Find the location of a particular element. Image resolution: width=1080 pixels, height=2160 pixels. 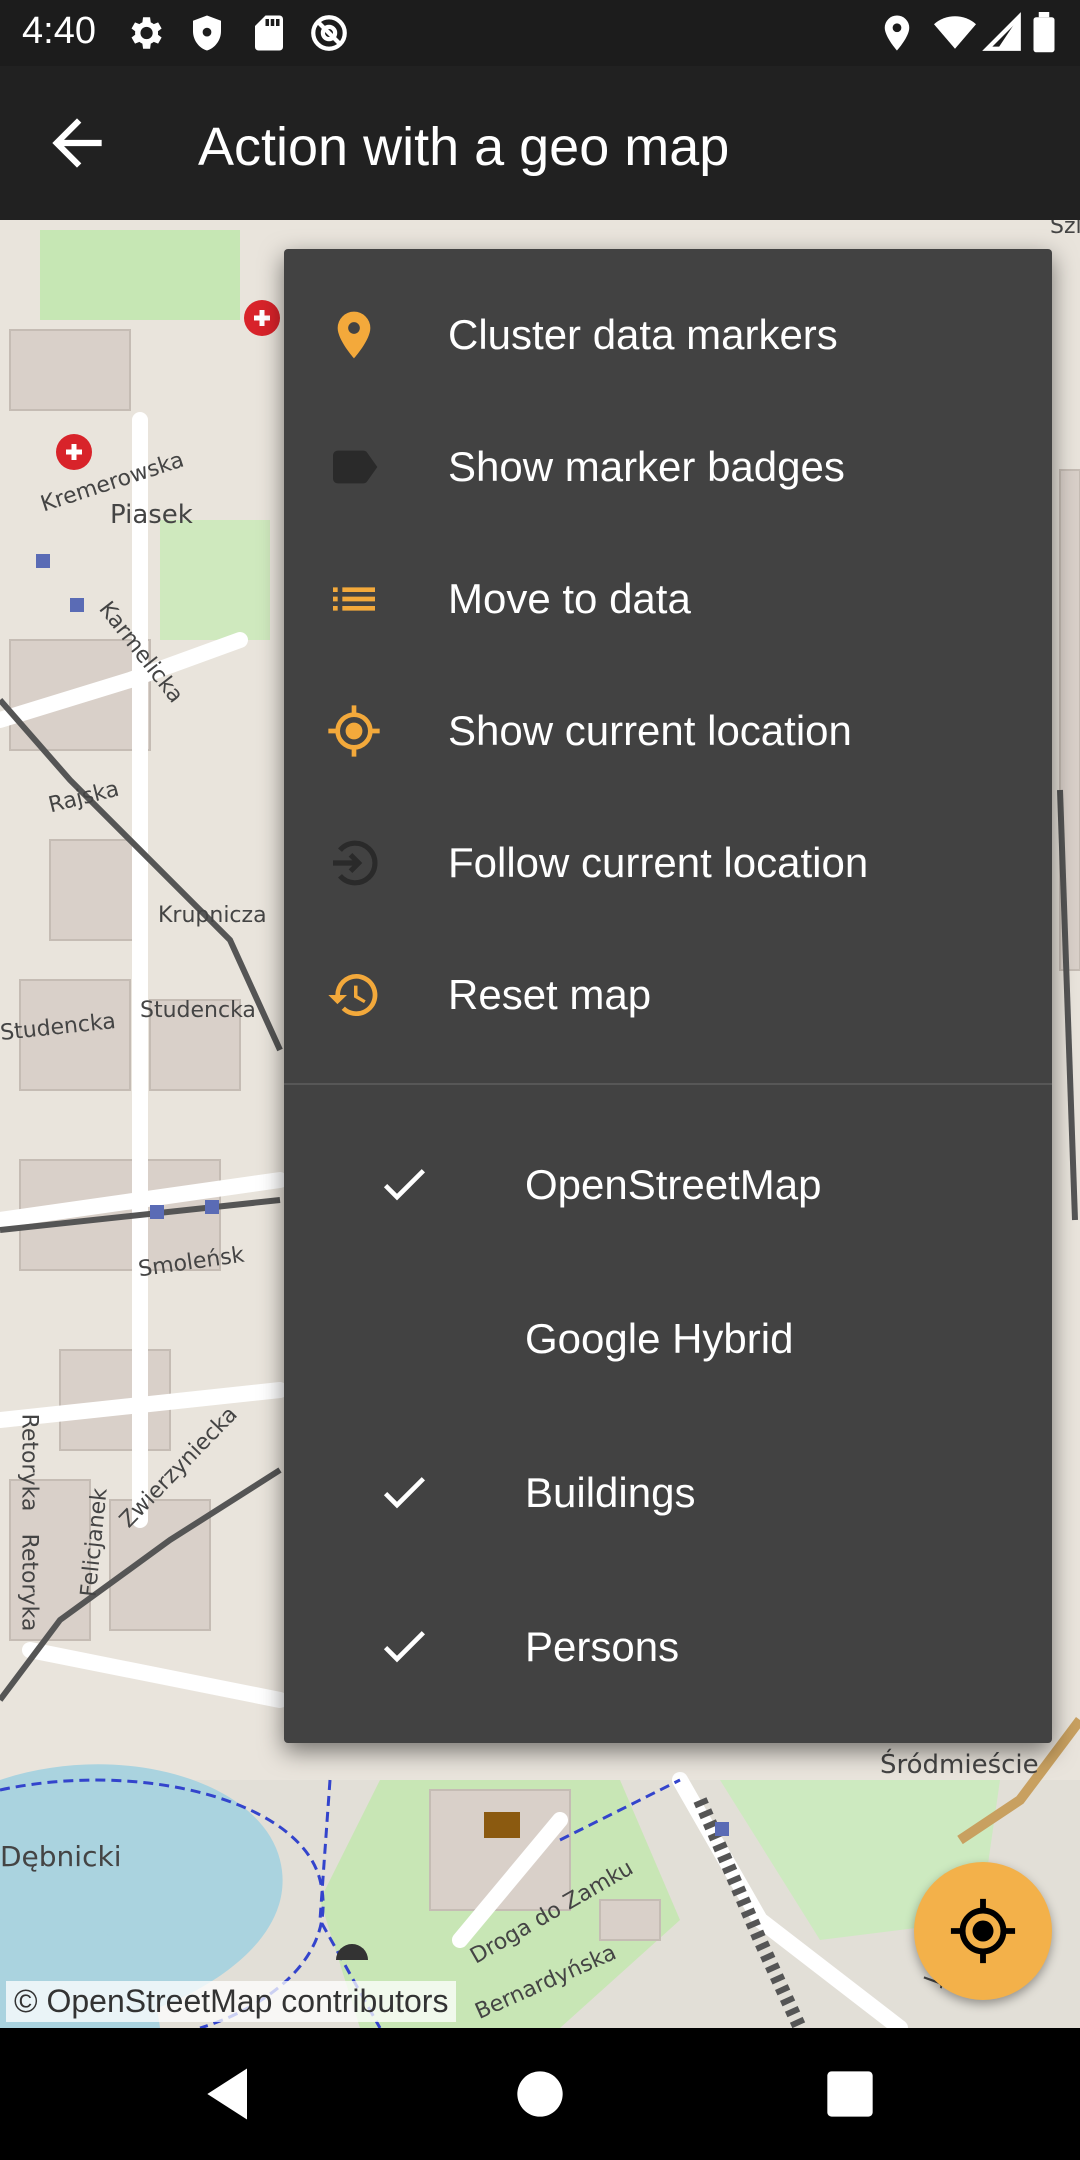

status-time: 4:40 is located at coordinates (59, 31).